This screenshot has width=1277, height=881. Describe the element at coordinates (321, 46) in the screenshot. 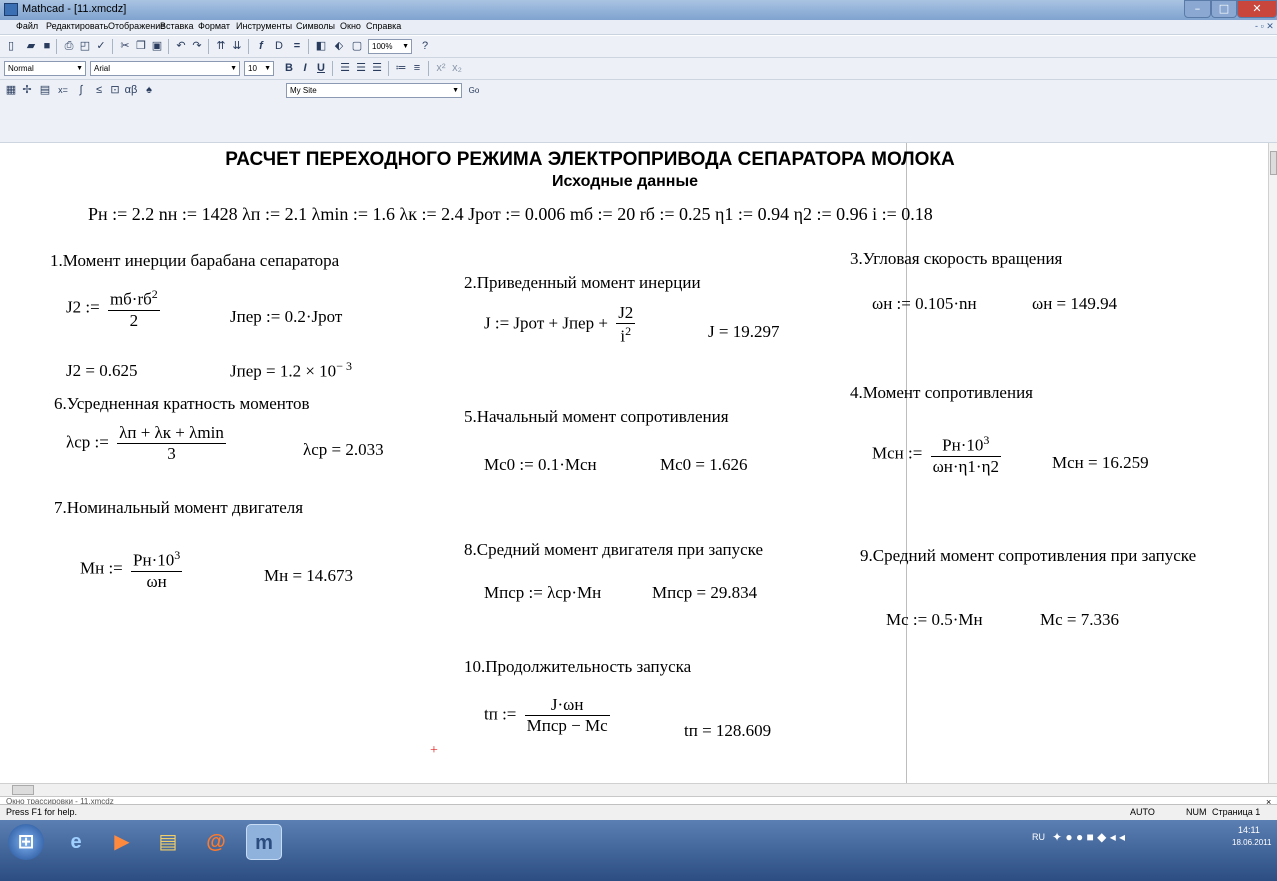

I see `resource-icon: ◧` at that location.